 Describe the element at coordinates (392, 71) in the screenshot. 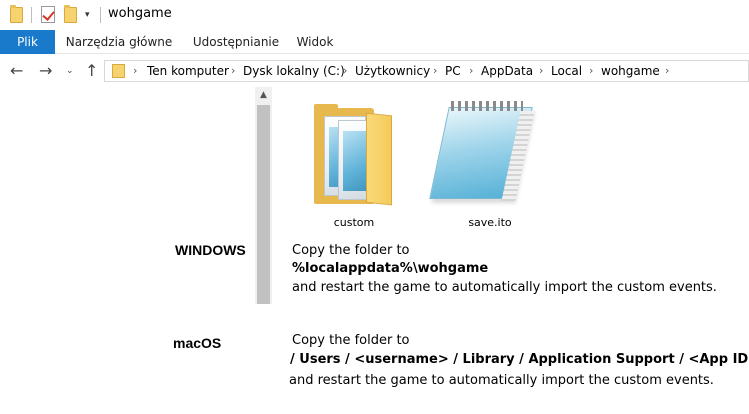

I see `breadcrumb-users: Użytkownicy` at that location.